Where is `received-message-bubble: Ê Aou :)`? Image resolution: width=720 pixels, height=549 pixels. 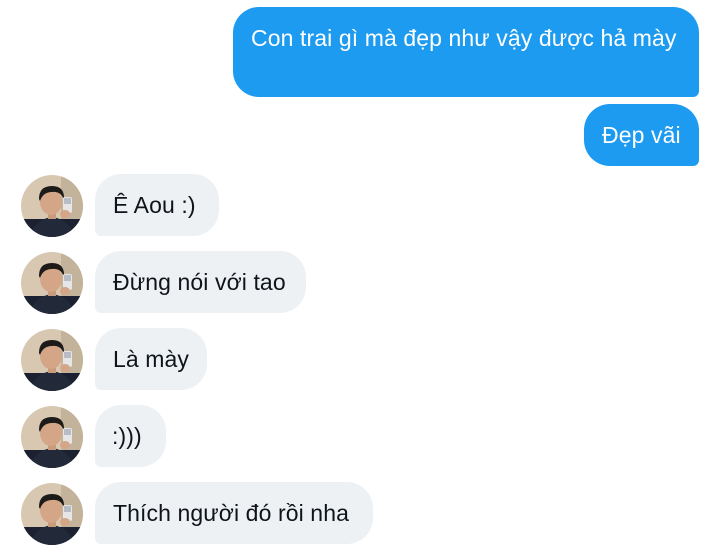 received-message-bubble: Ê Aou :) is located at coordinates (157, 205).